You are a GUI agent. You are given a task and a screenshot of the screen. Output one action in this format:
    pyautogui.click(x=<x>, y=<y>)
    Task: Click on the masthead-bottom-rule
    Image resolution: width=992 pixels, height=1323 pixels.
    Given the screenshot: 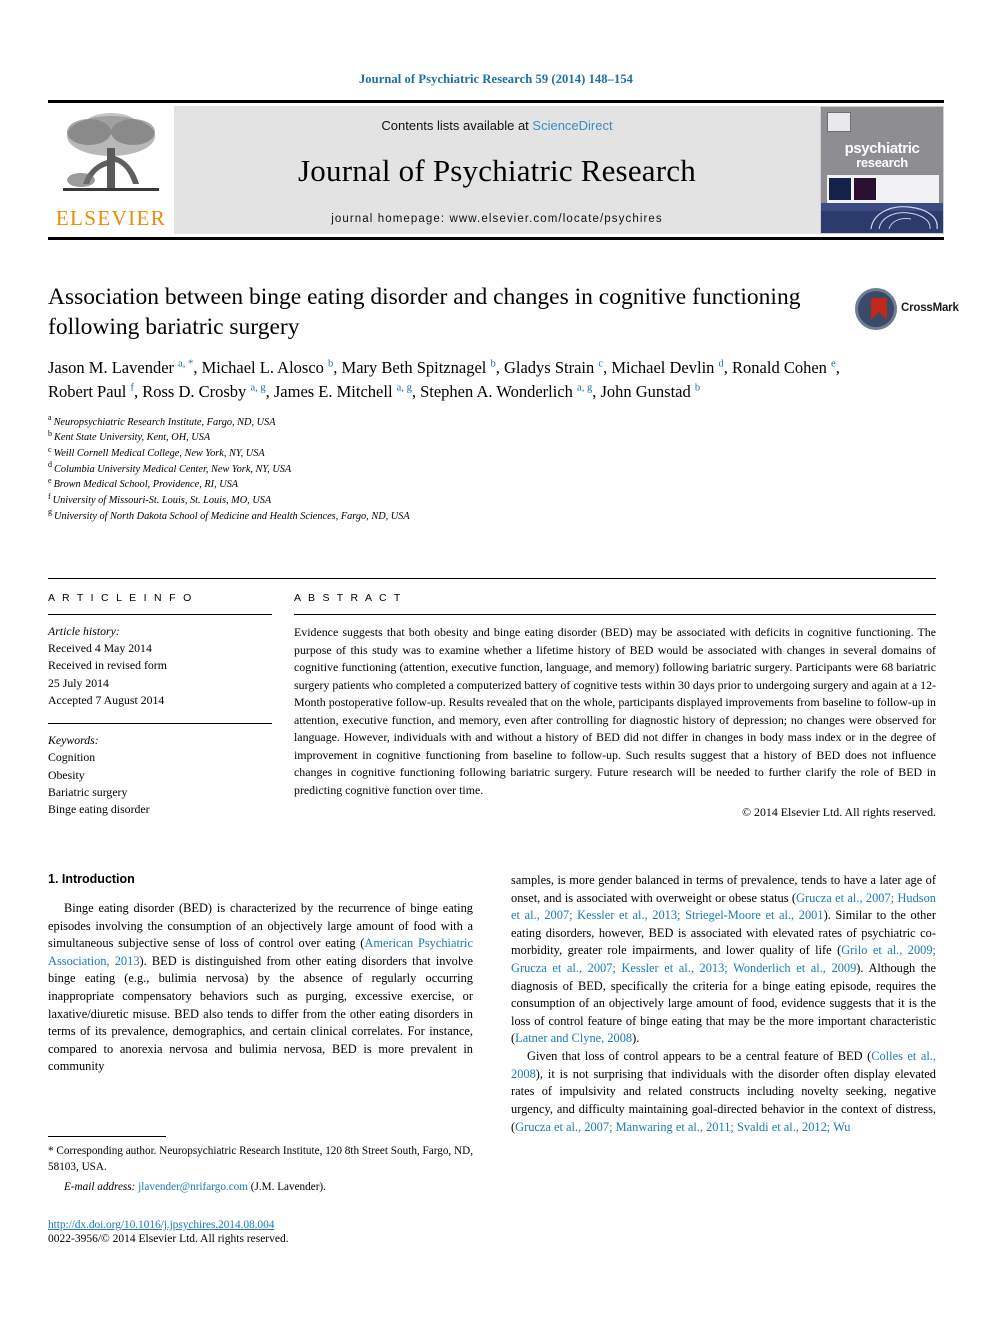 What is the action you would take?
    pyautogui.click(x=496, y=238)
    